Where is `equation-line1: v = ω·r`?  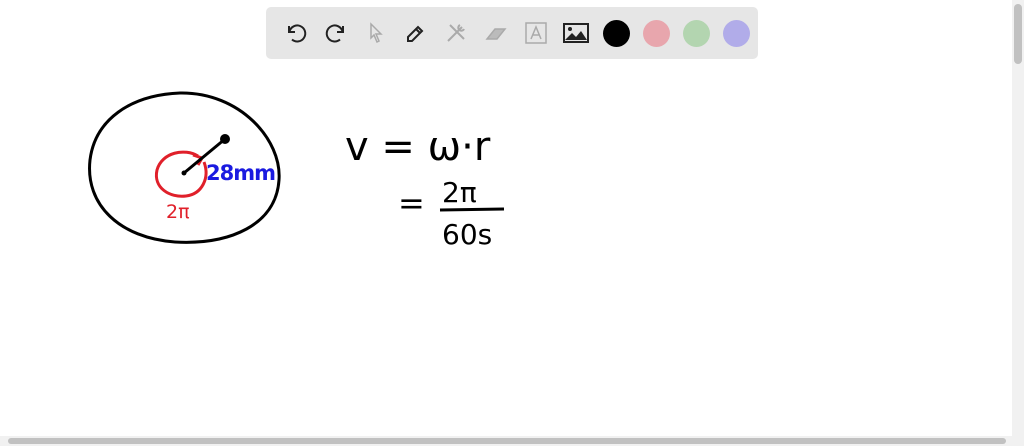
equation-line1: v = ω·r is located at coordinates (418, 147).